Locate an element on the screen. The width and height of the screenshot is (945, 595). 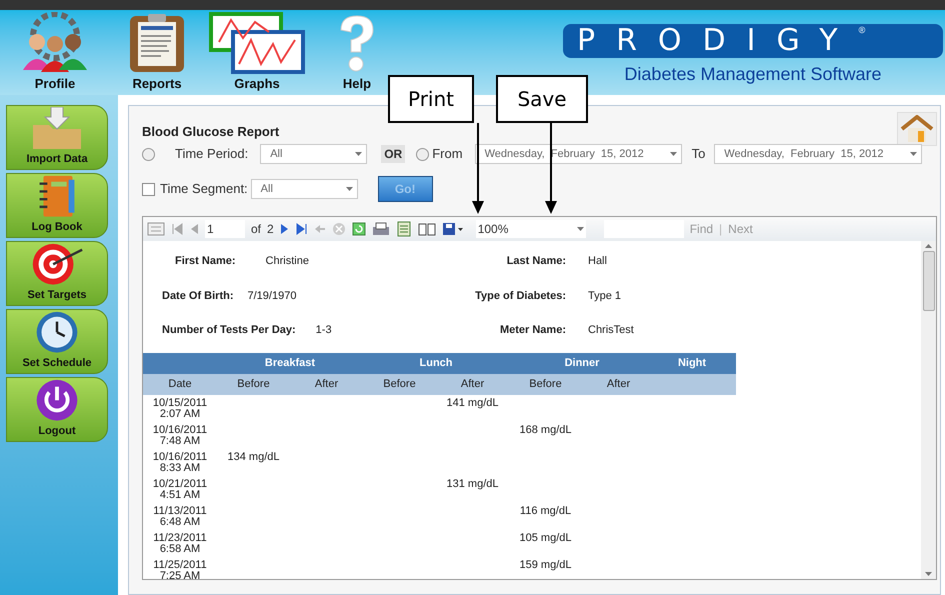
report-title: Blood Glucose Report is located at coordinates (211, 132).